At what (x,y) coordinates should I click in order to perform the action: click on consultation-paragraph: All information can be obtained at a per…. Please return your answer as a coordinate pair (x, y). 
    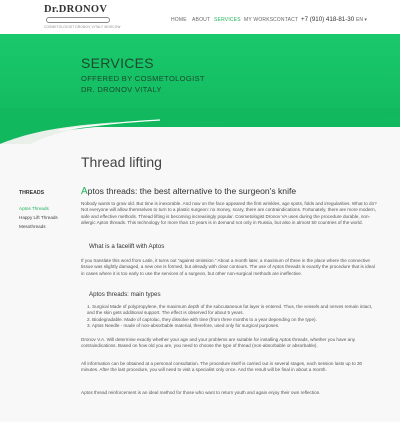
    Looking at the image, I should click on (222, 367).